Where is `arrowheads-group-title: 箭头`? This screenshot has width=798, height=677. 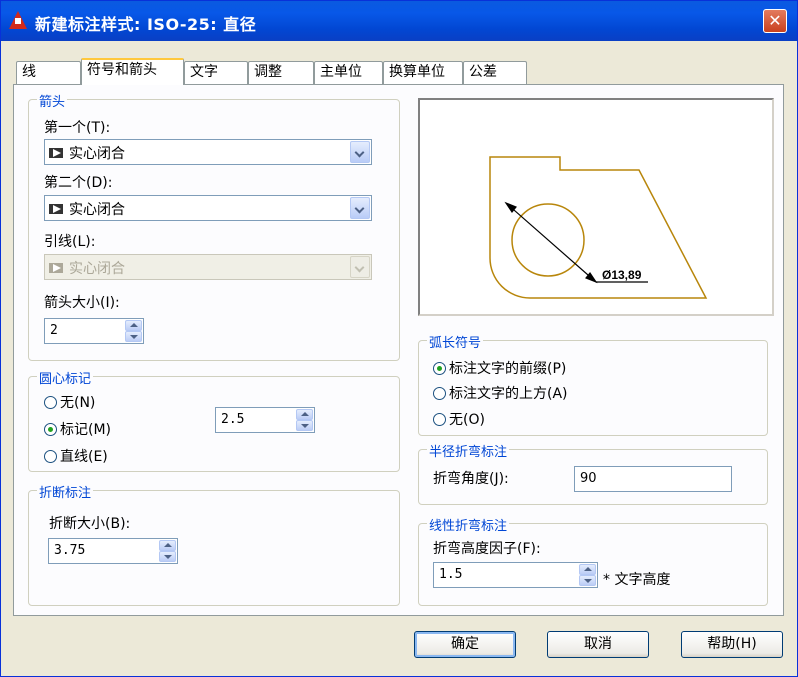 arrowheads-group-title: 箭头 is located at coordinates (52, 100).